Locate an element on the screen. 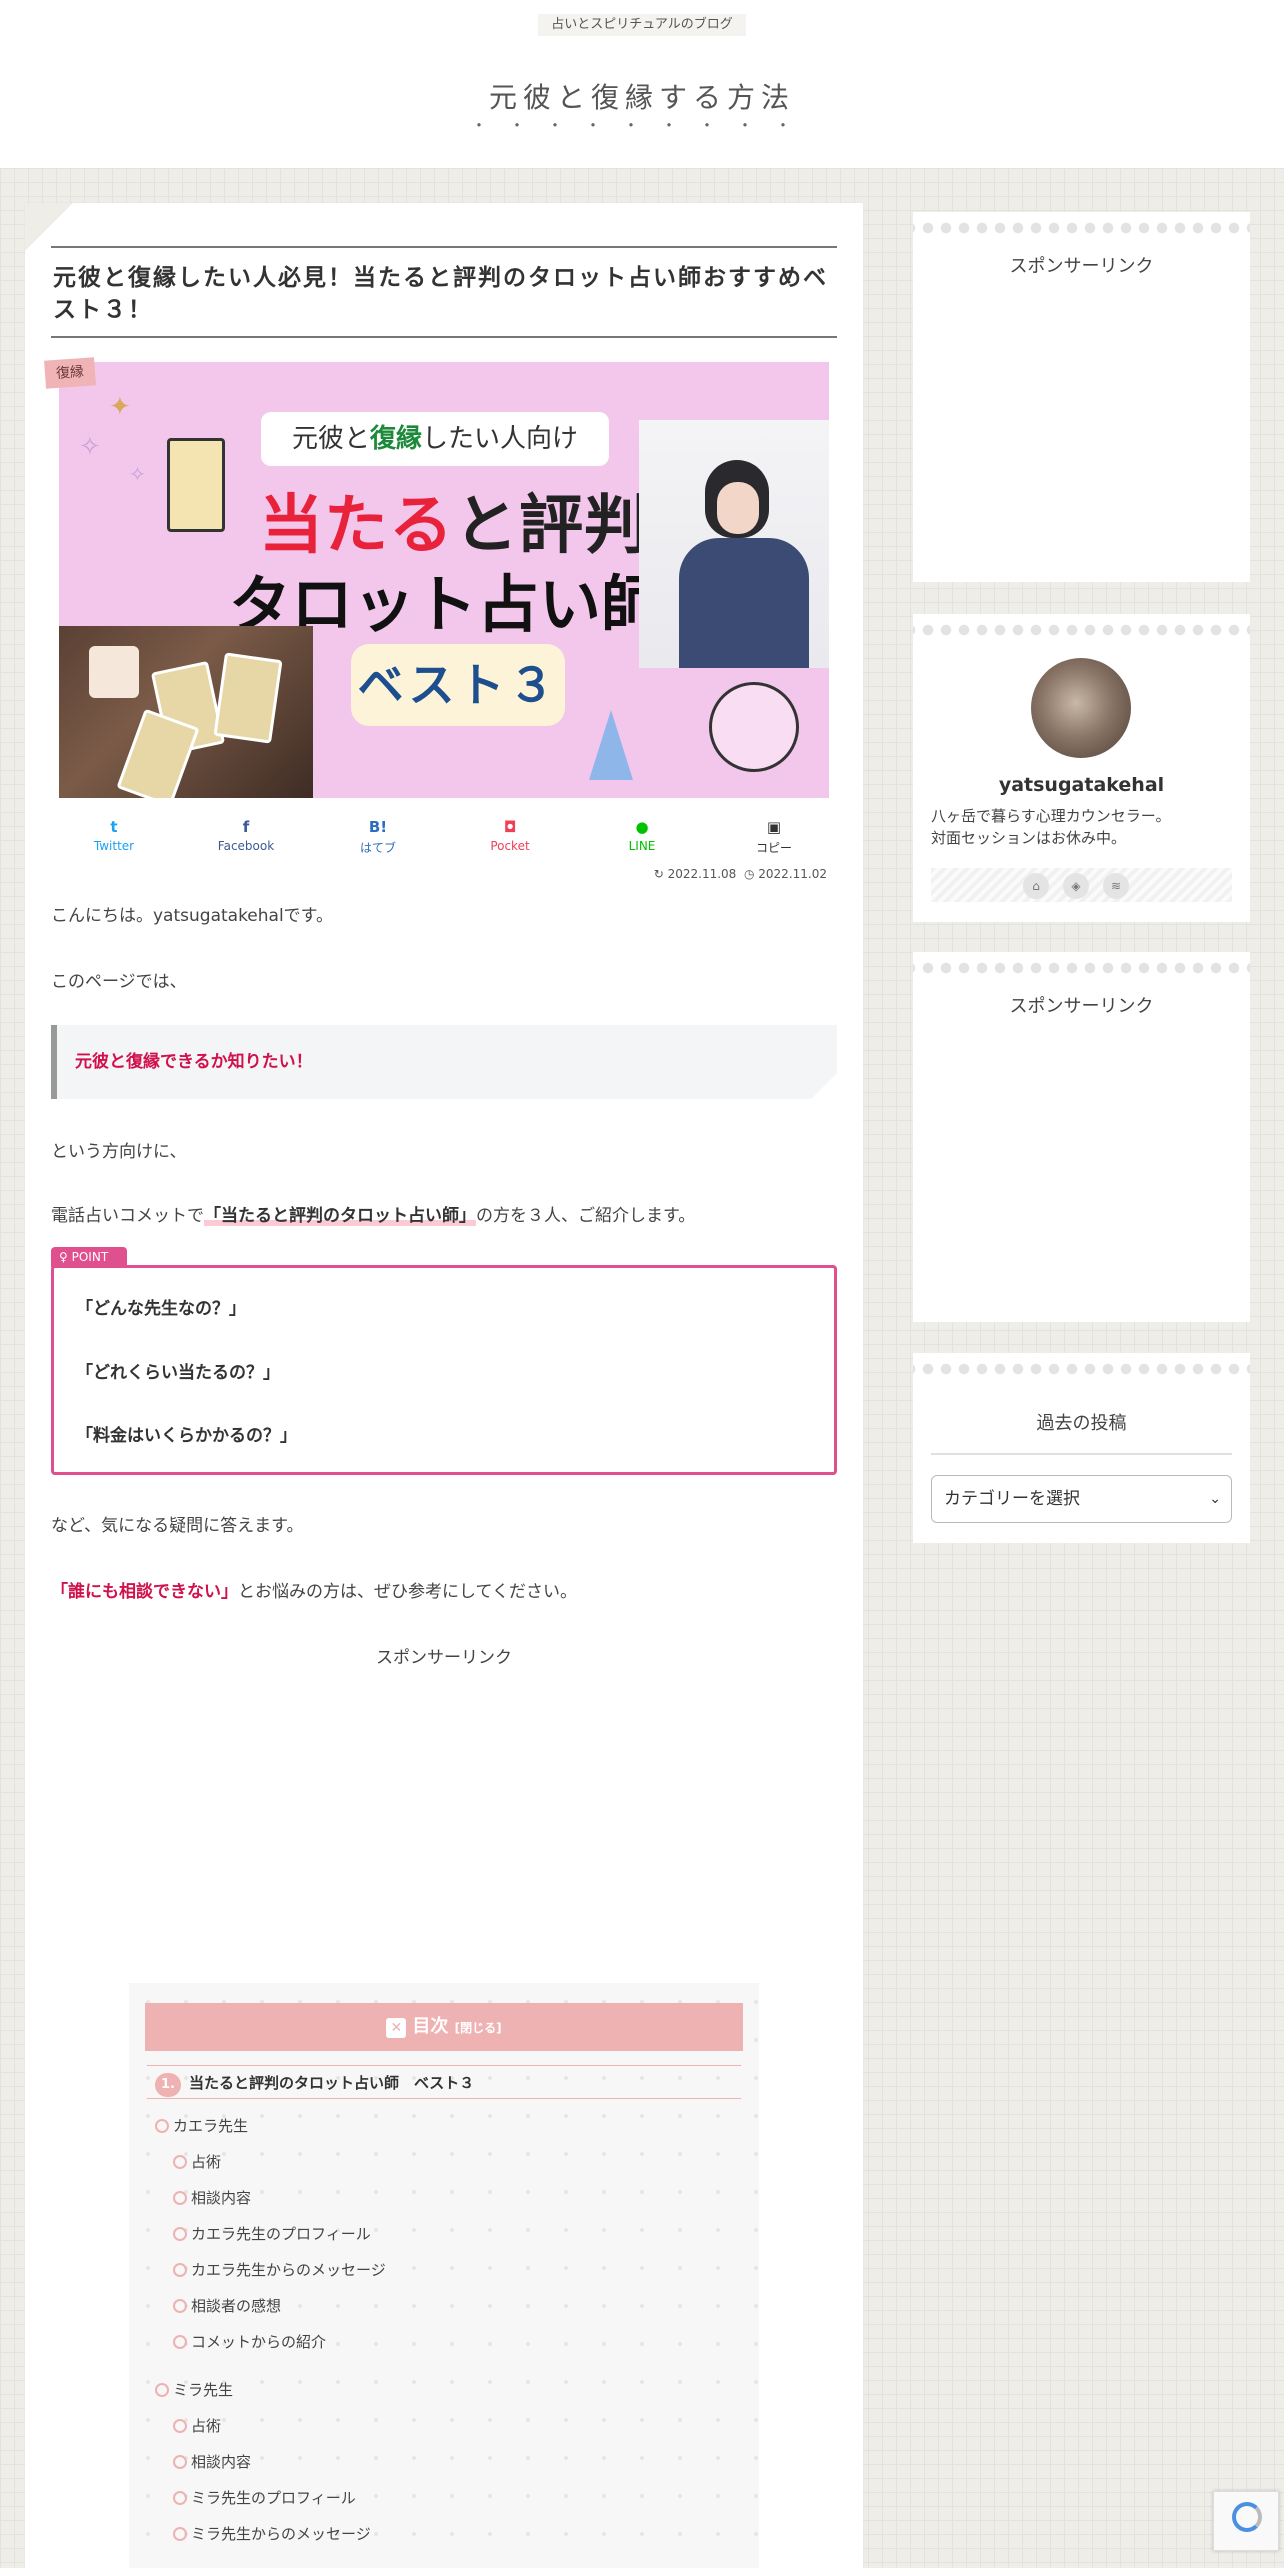 The width and height of the screenshot is (1284, 2568). site-tagline: 占いとスピリチュアルのブログ is located at coordinates (642, 25).